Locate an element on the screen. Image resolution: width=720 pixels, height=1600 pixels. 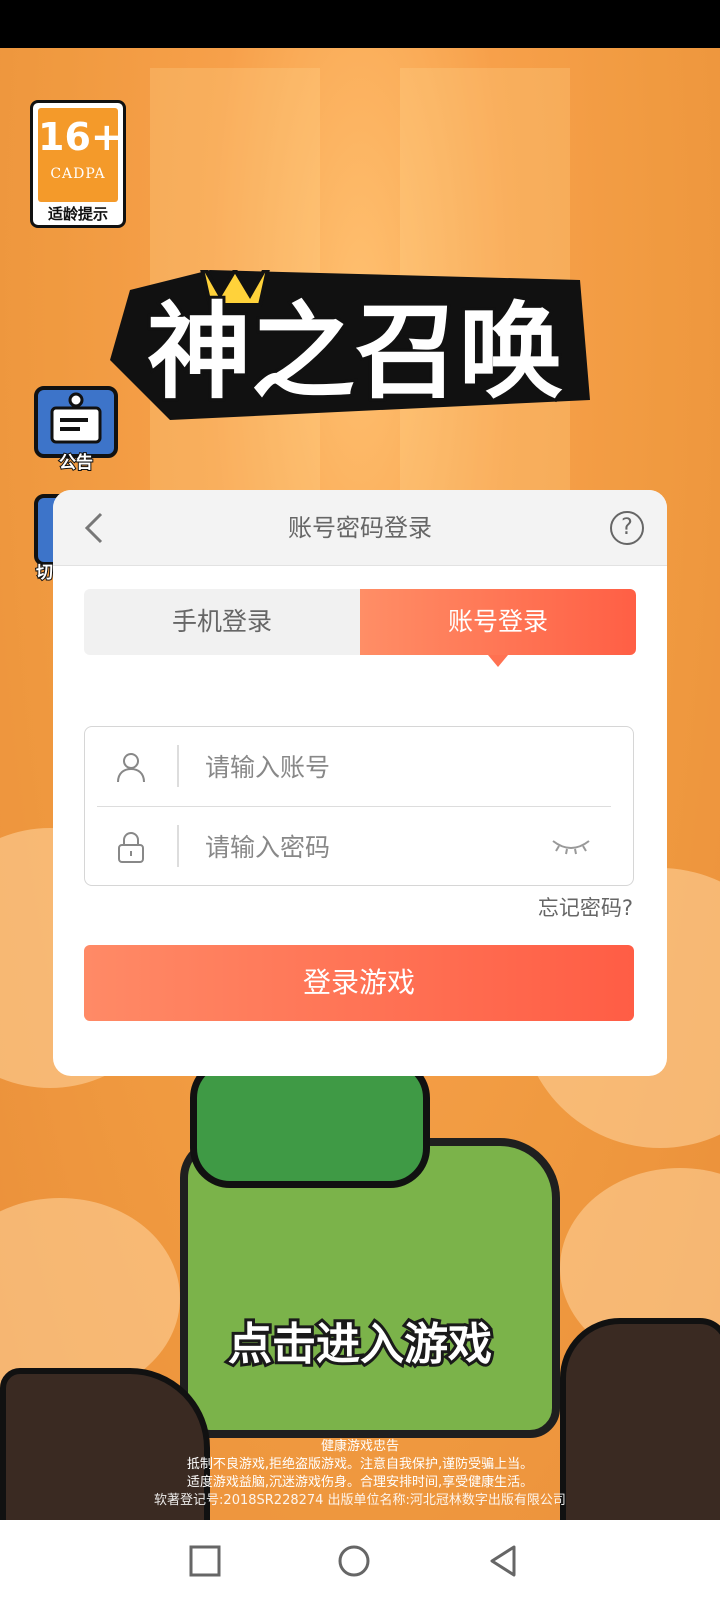
notice-label: 公告 is located at coordinates (76, 463).